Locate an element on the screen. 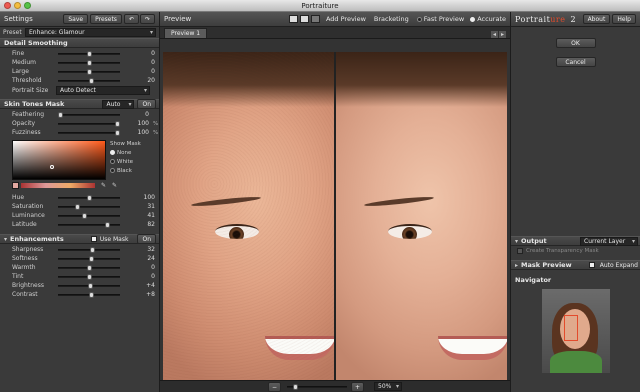  zoom-slider is located at coordinates (317, 386).